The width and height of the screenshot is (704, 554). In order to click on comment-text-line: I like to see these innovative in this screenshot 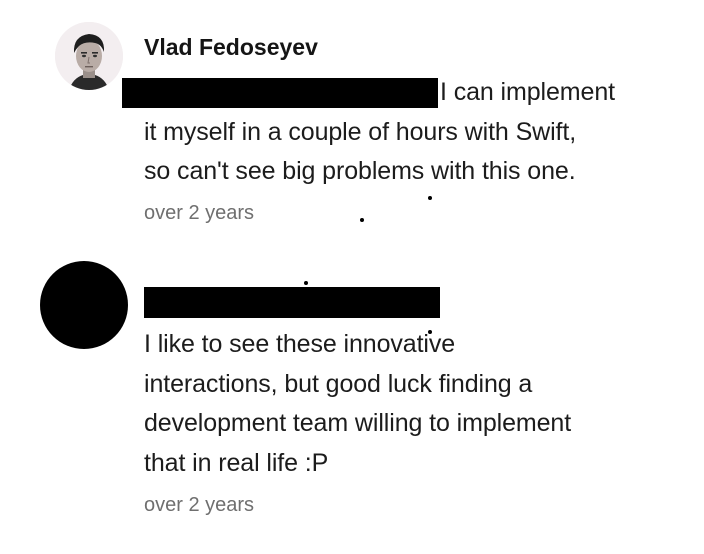, I will do `click(300, 344)`.